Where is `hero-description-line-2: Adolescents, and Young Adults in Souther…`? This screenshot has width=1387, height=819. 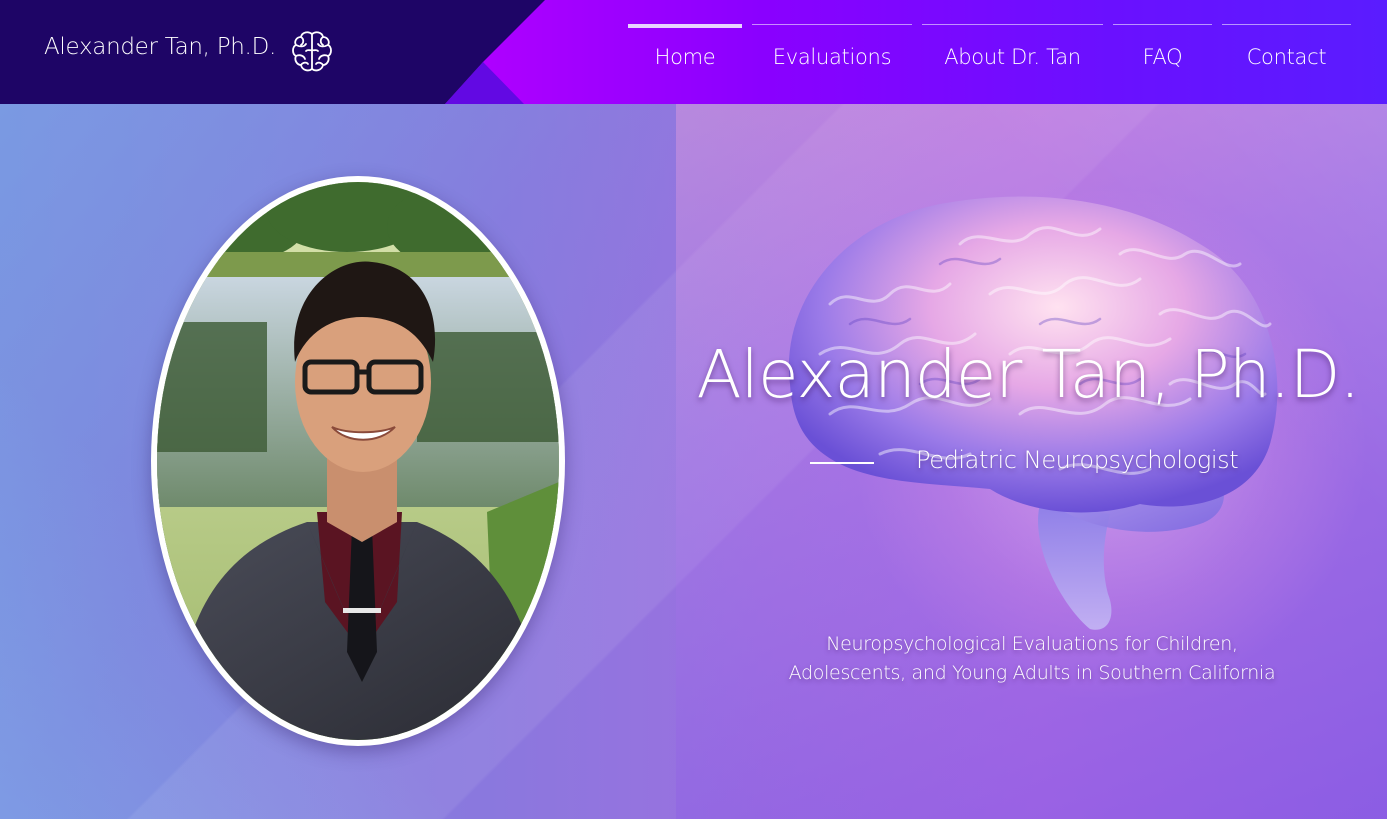
hero-description-line-2: Adolescents, and Young Adults in Souther… is located at coordinates (1032, 673).